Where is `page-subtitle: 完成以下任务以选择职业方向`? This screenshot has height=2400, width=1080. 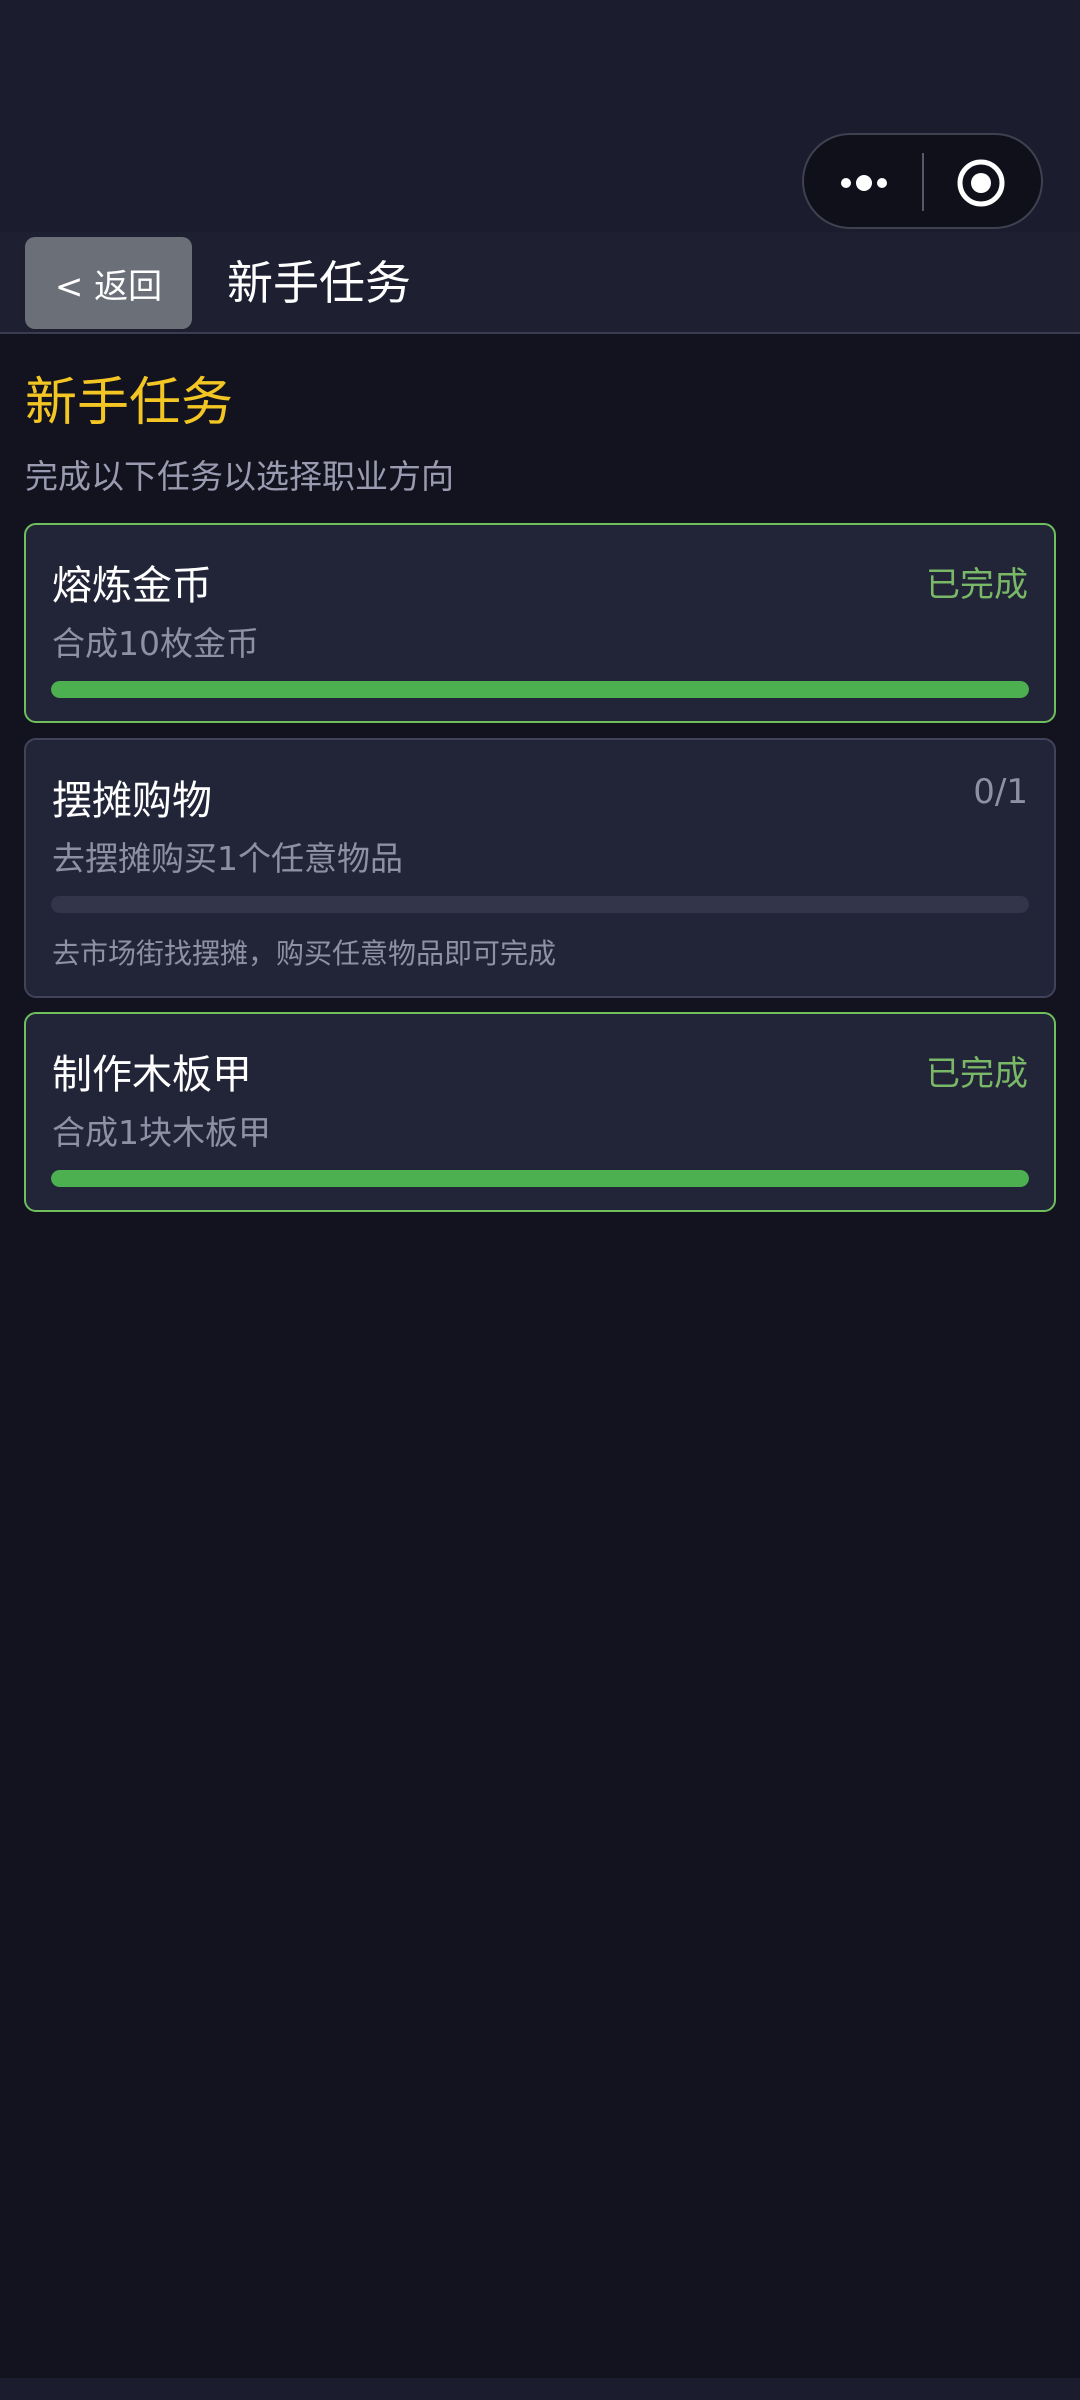
page-subtitle: 完成以下任务以选择职业方向 is located at coordinates (239, 476).